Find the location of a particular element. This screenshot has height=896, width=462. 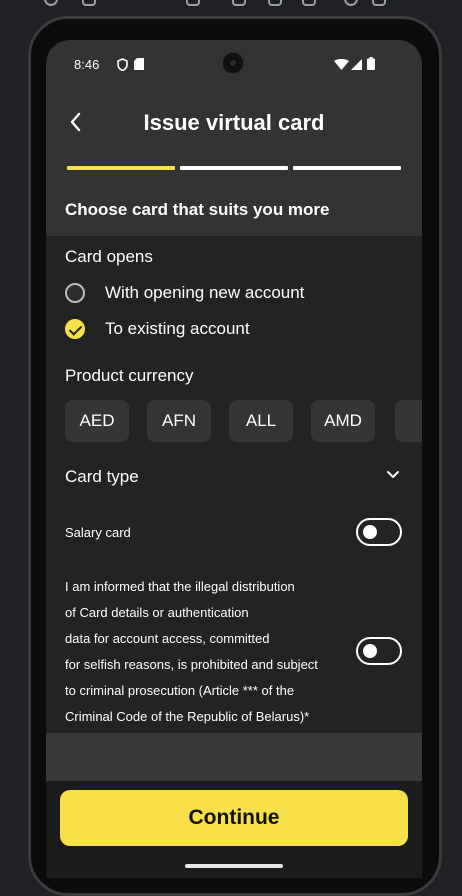

currency-chip-list: AED AFN ALL AMD is located at coordinates (243, 421).